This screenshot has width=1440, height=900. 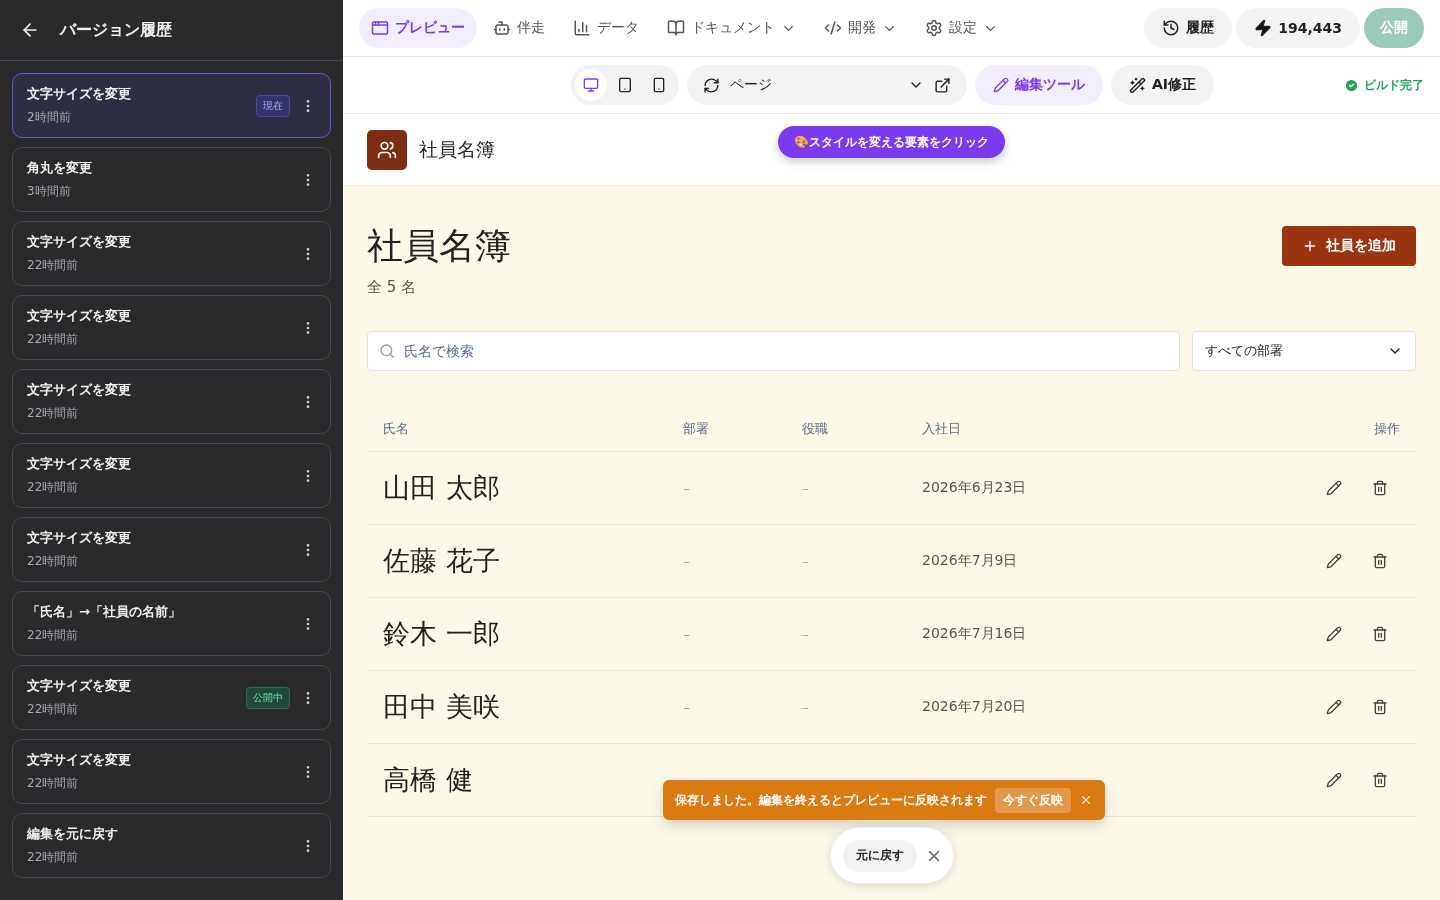 What do you see at coordinates (731, 28) in the screenshot?
I see `nav-tab: ドキュメント` at bounding box center [731, 28].